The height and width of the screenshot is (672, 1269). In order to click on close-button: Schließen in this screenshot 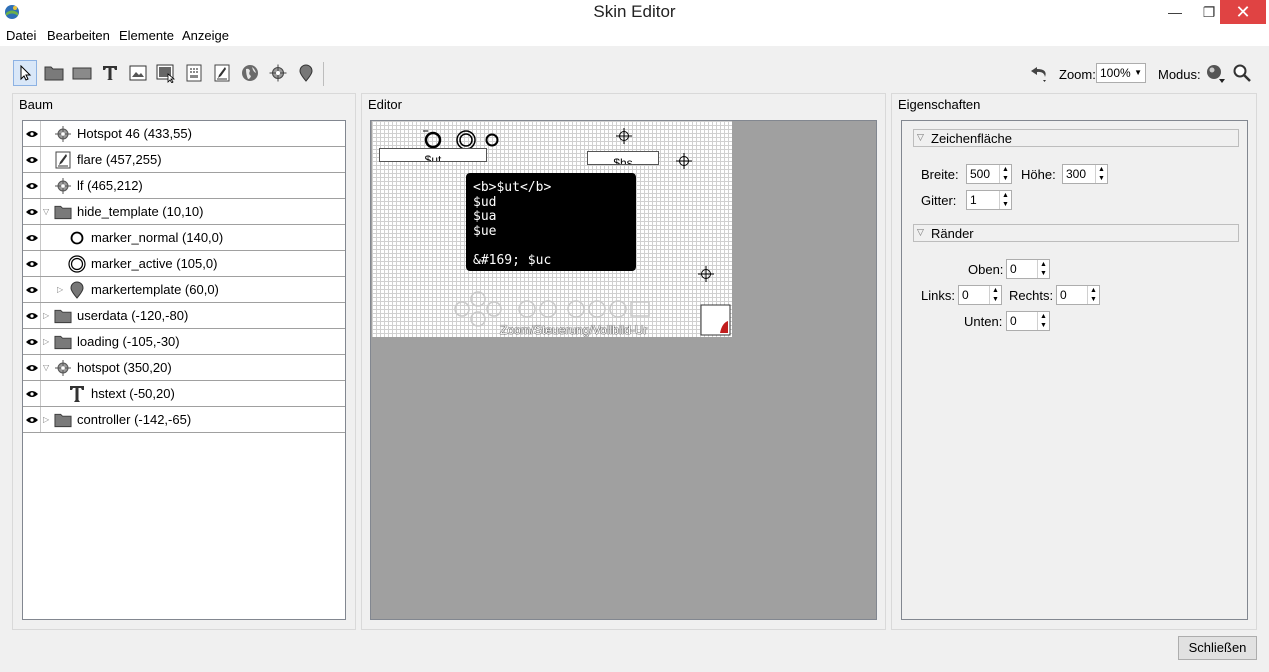, I will do `click(1217, 648)`.